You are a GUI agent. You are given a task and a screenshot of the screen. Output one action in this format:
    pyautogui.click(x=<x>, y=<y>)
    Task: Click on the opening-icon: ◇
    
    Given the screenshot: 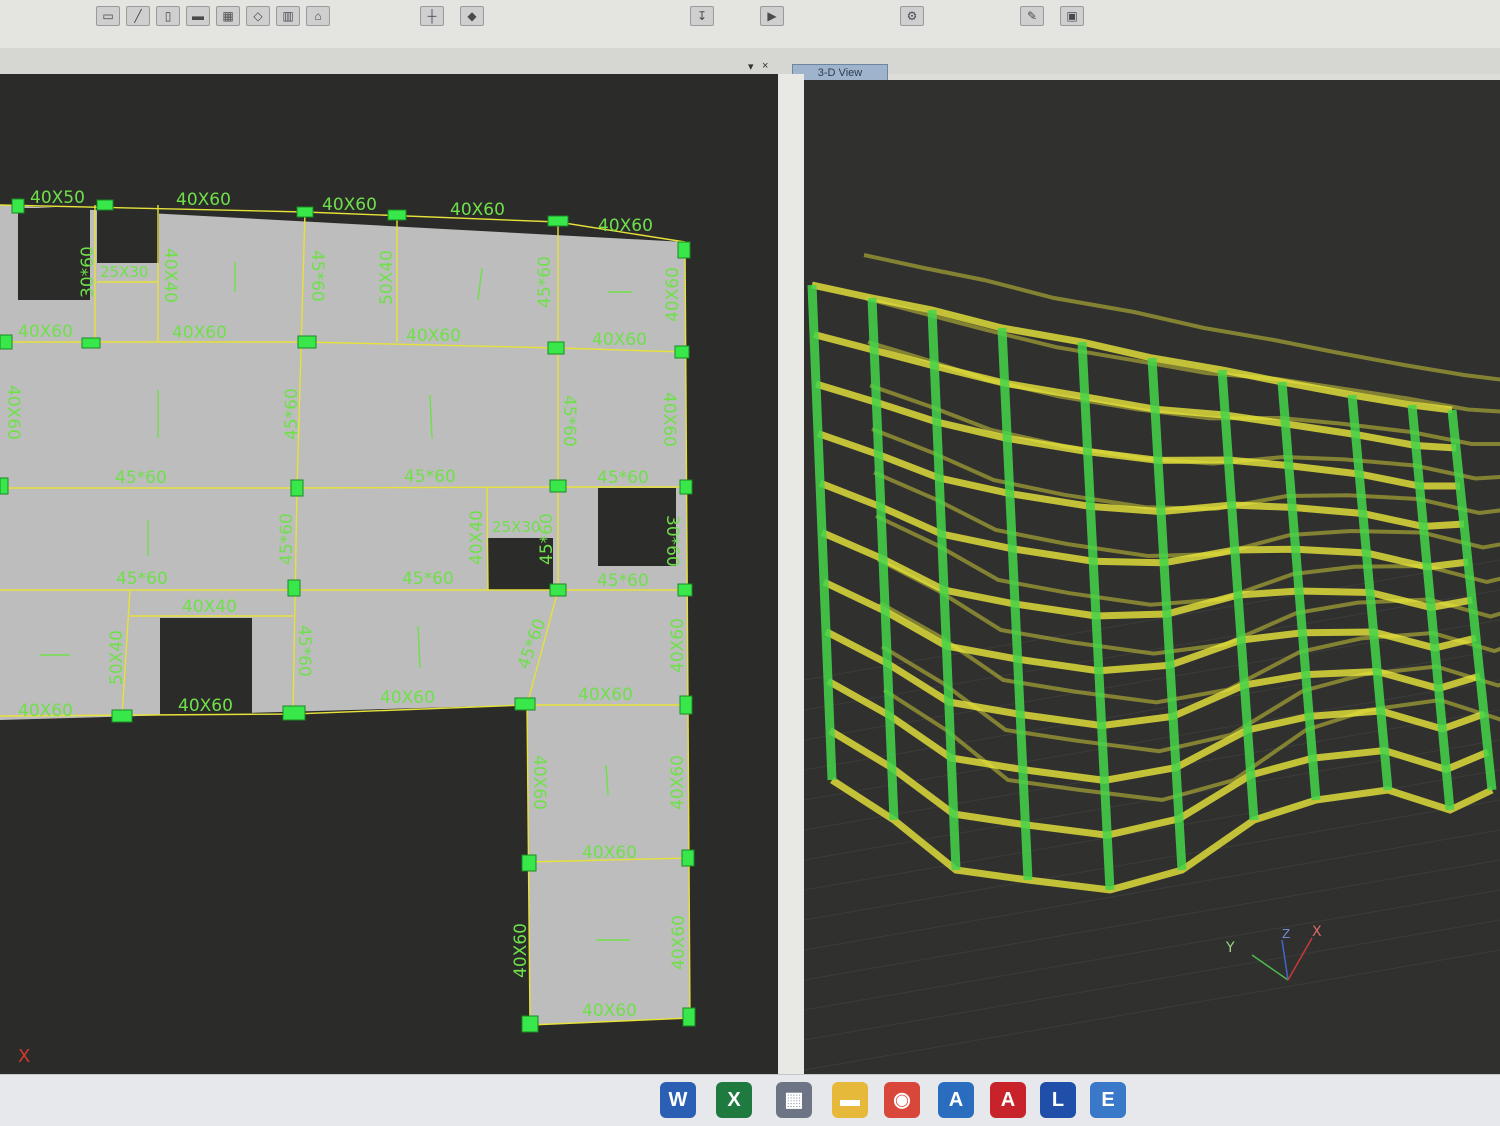 What is the action you would take?
    pyautogui.click(x=258, y=16)
    